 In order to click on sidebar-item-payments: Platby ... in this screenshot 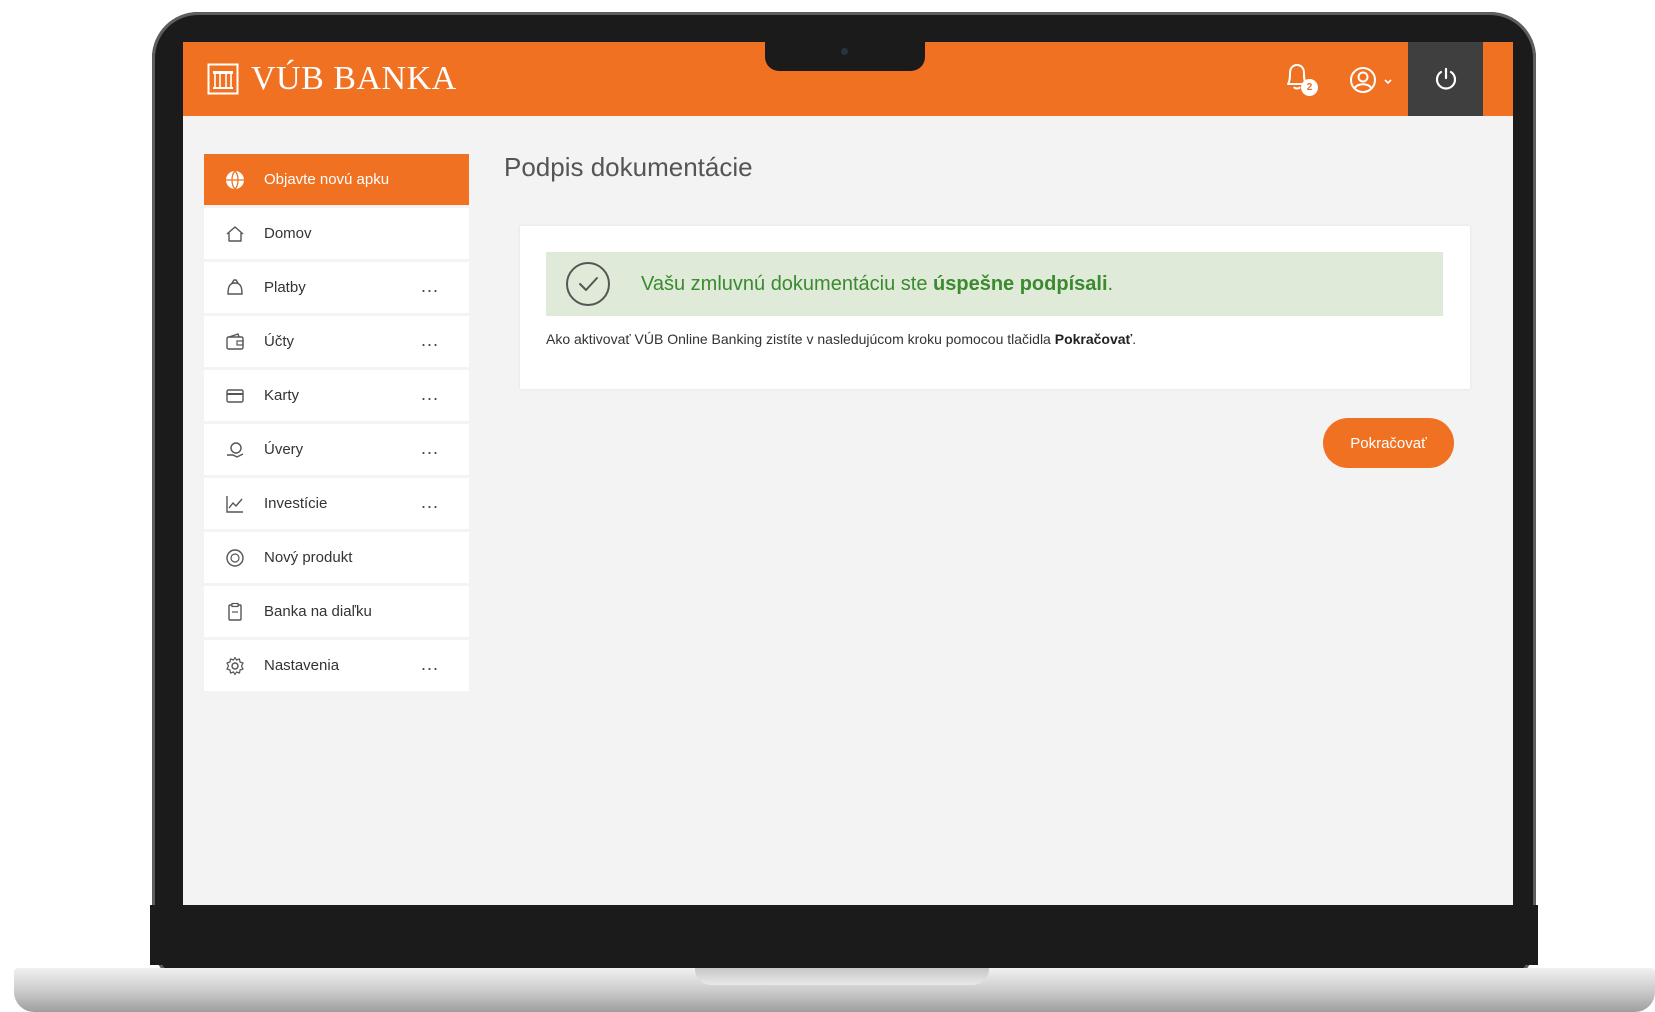, I will do `click(336, 287)`.